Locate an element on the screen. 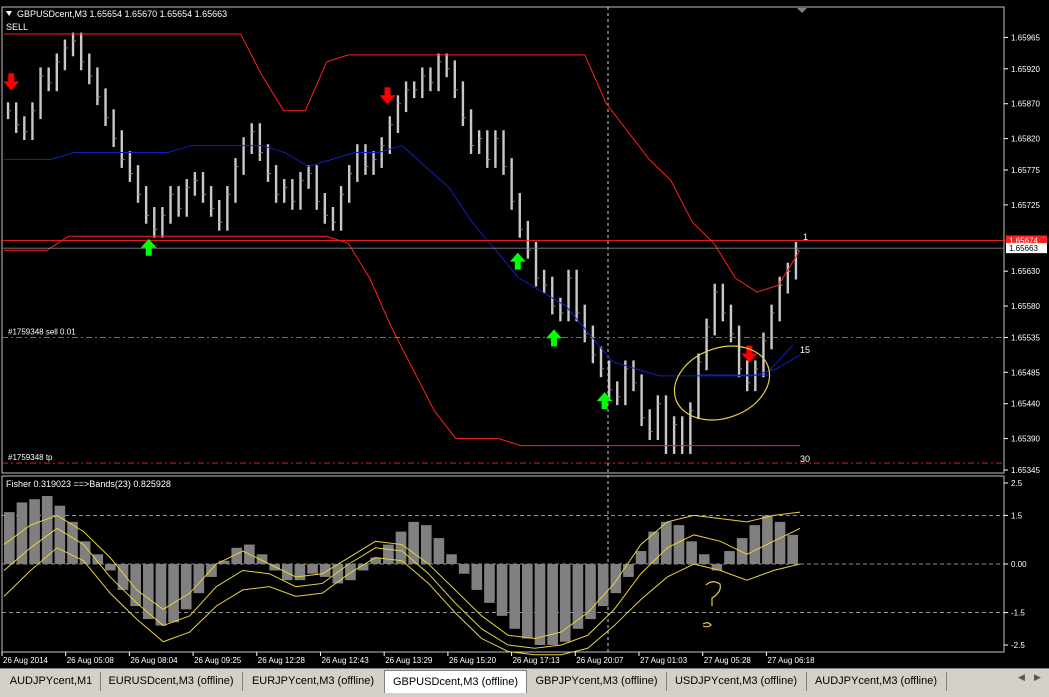  price-tick-label: 1.65485 is located at coordinates (1025, 372).